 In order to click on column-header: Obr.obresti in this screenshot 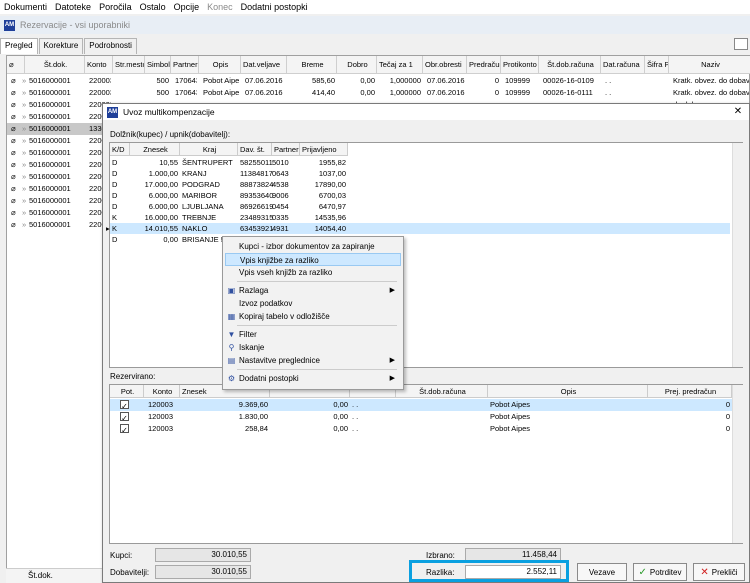, I will do `click(445, 65)`.